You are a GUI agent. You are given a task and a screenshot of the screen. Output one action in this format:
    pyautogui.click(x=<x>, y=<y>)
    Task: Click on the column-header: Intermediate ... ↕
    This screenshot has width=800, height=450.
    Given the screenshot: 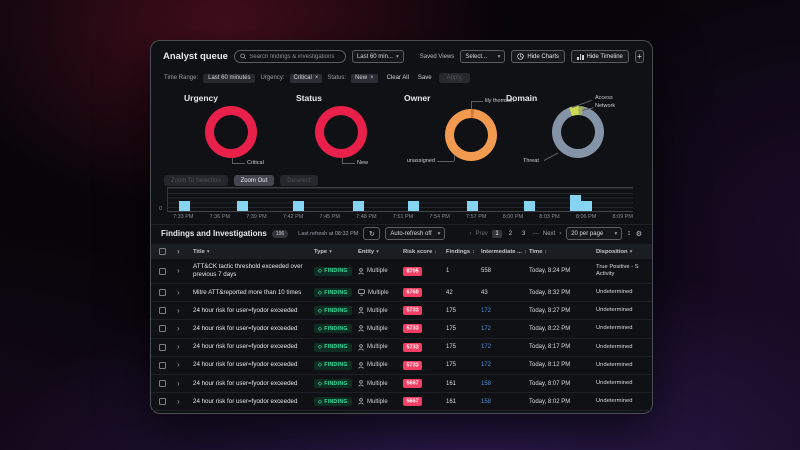 What is the action you would take?
    pyautogui.click(x=505, y=252)
    